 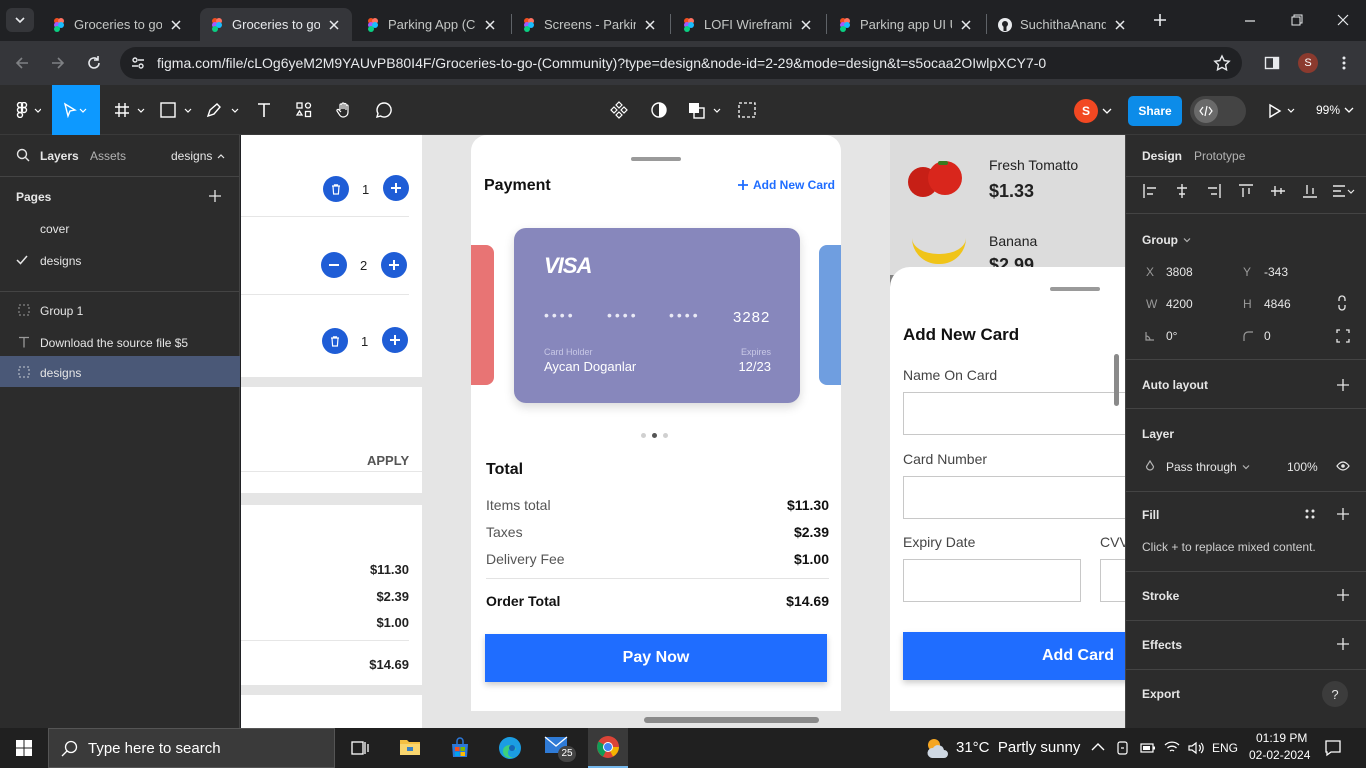 I want to click on user-avatar: S, so click(x=1086, y=111).